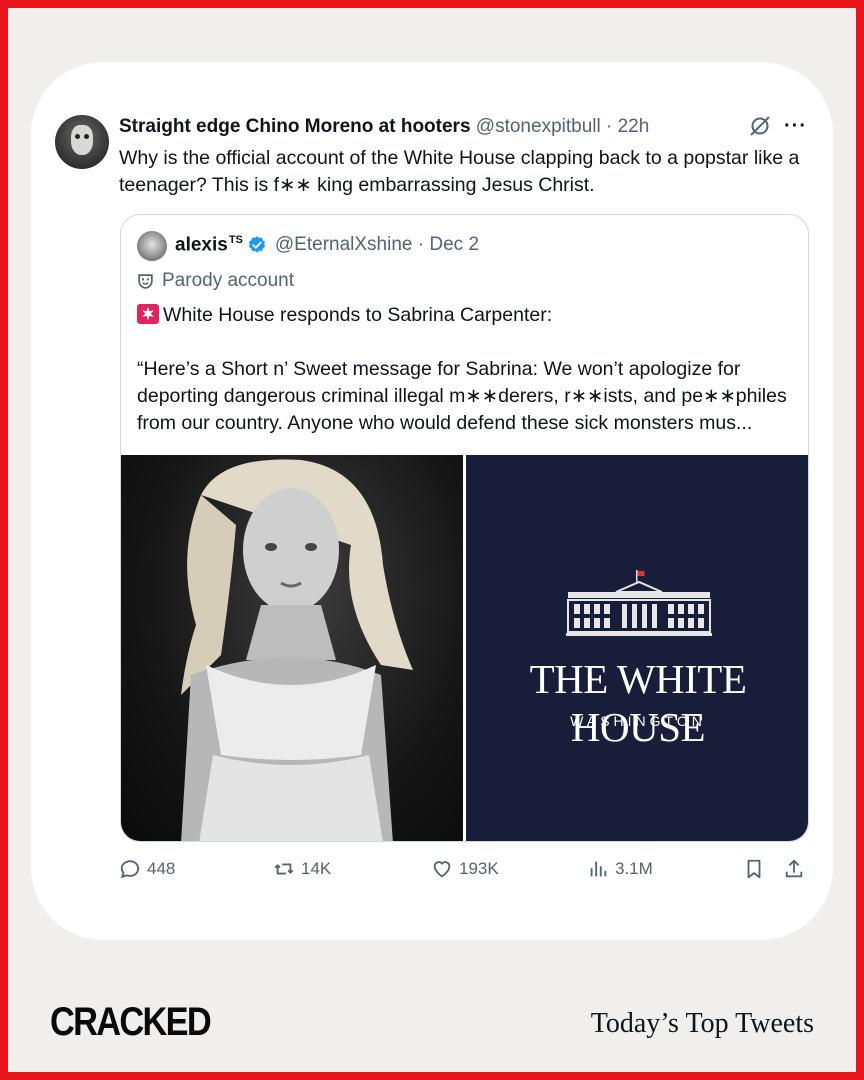 Image resolution: width=864 pixels, height=1080 pixels. Describe the element at coordinates (235, 240) in the screenshot. I see `name-suffix: TS` at that location.